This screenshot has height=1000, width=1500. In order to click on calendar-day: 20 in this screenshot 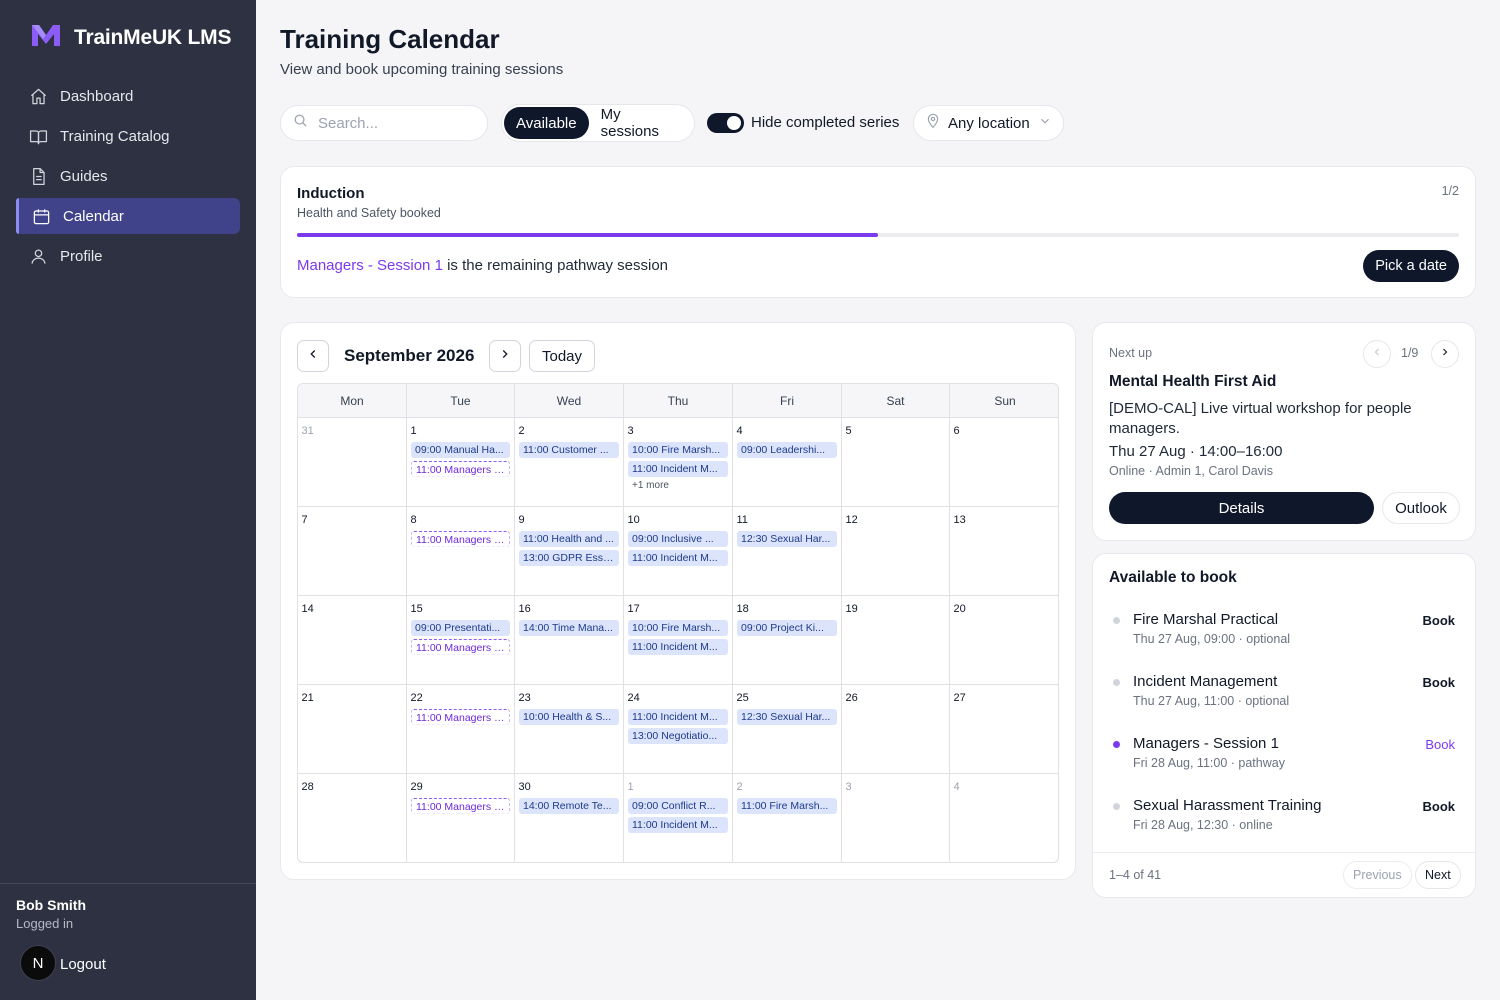, I will do `click(1004, 640)`.